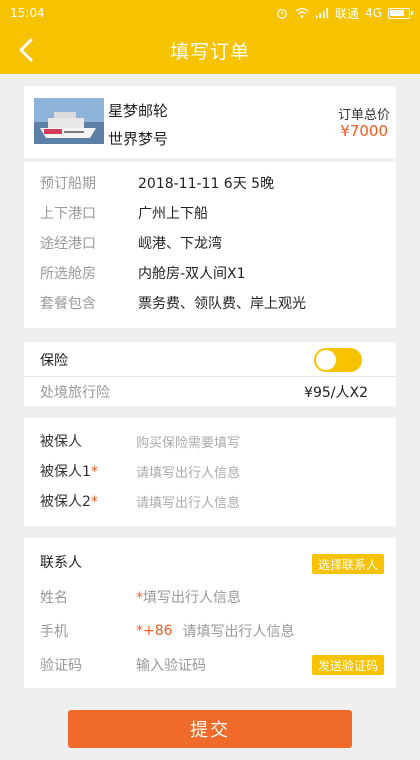  I want to click on back-button, so click(26, 50).